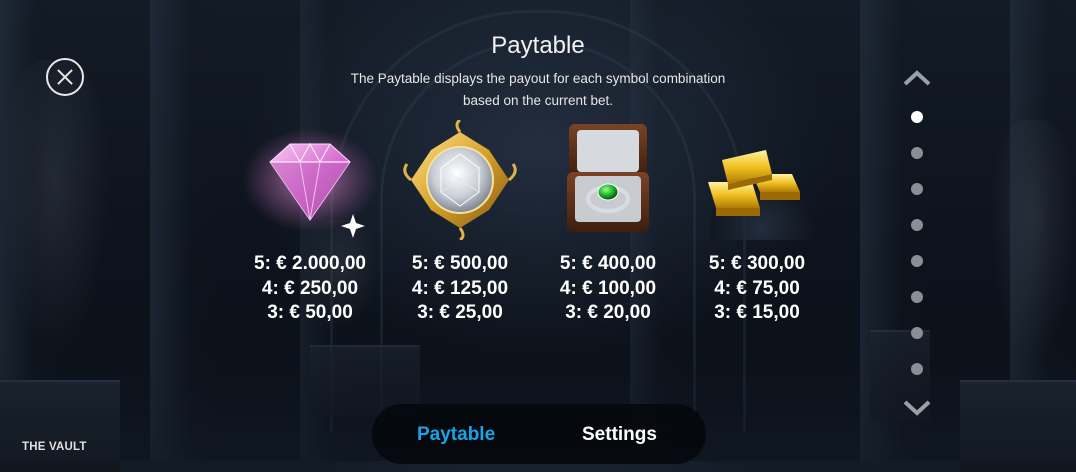  What do you see at coordinates (757, 200) in the screenshot?
I see `gold-bars-icon` at bounding box center [757, 200].